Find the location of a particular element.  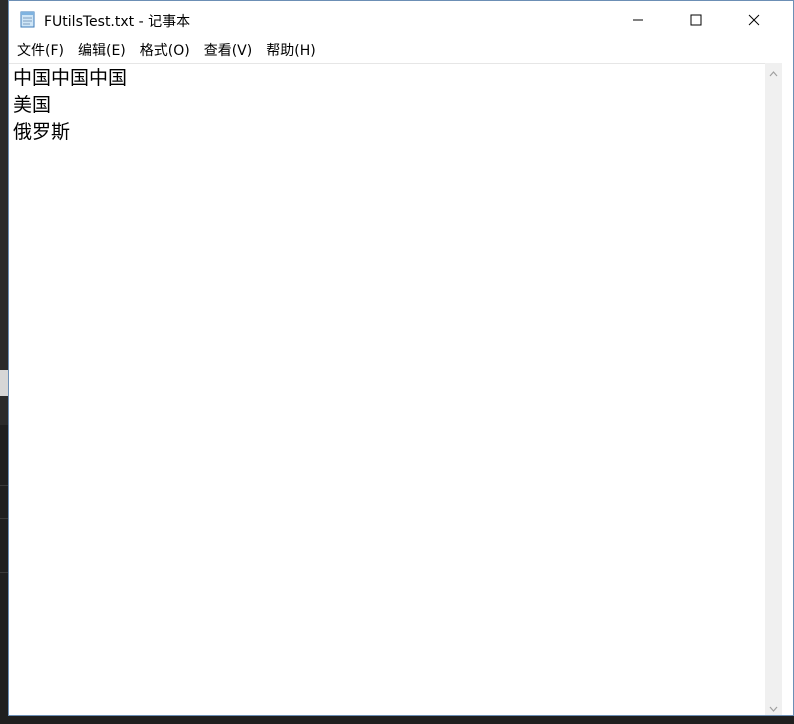

window-edge is located at coordinates (787, 389).